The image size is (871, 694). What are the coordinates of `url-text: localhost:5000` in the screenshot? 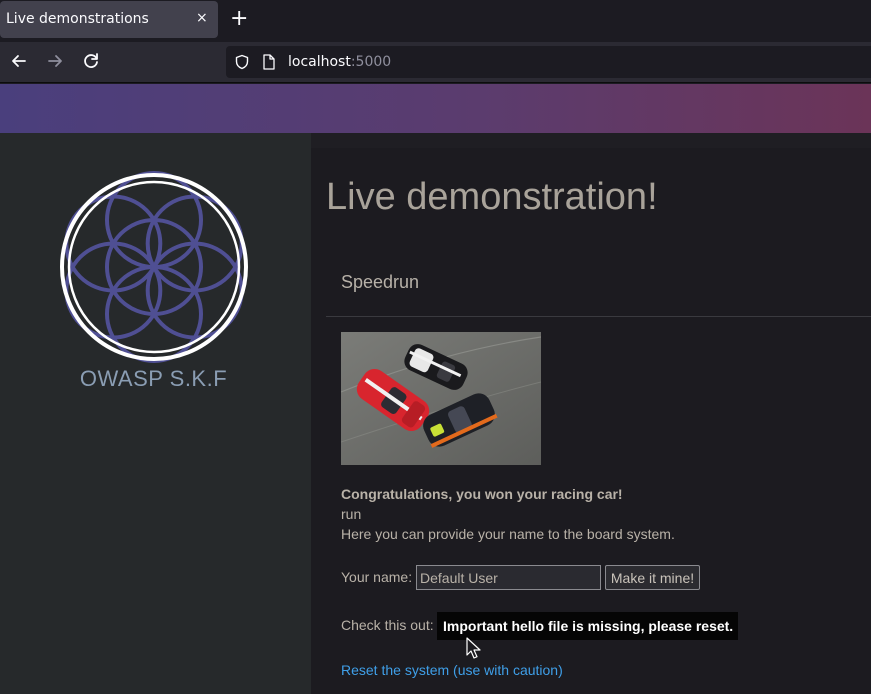 It's located at (339, 62).